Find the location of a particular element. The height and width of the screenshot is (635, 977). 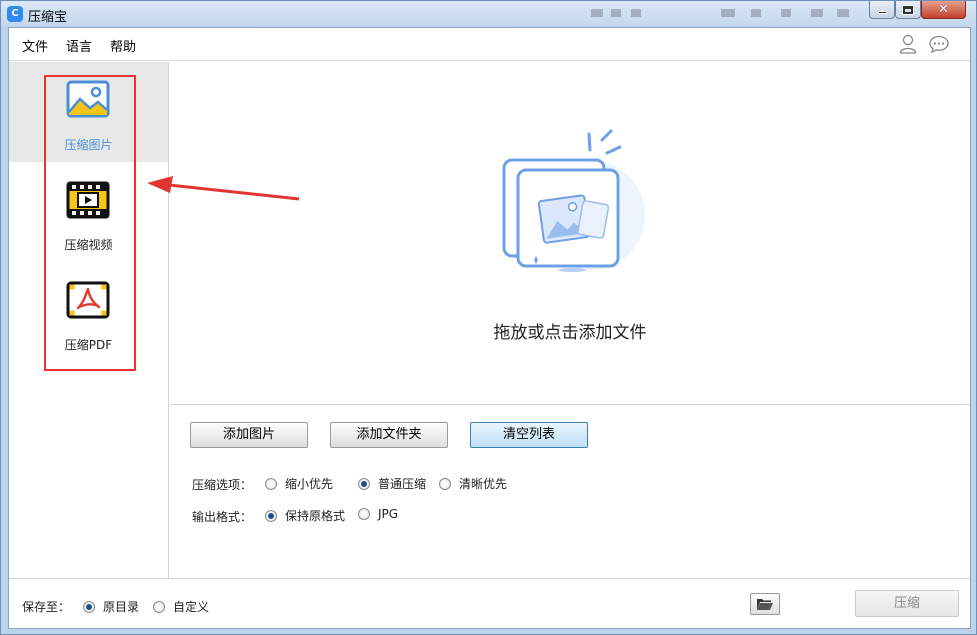

sidebar-item-compress-pdf: 压缩PDF is located at coordinates (88, 312).